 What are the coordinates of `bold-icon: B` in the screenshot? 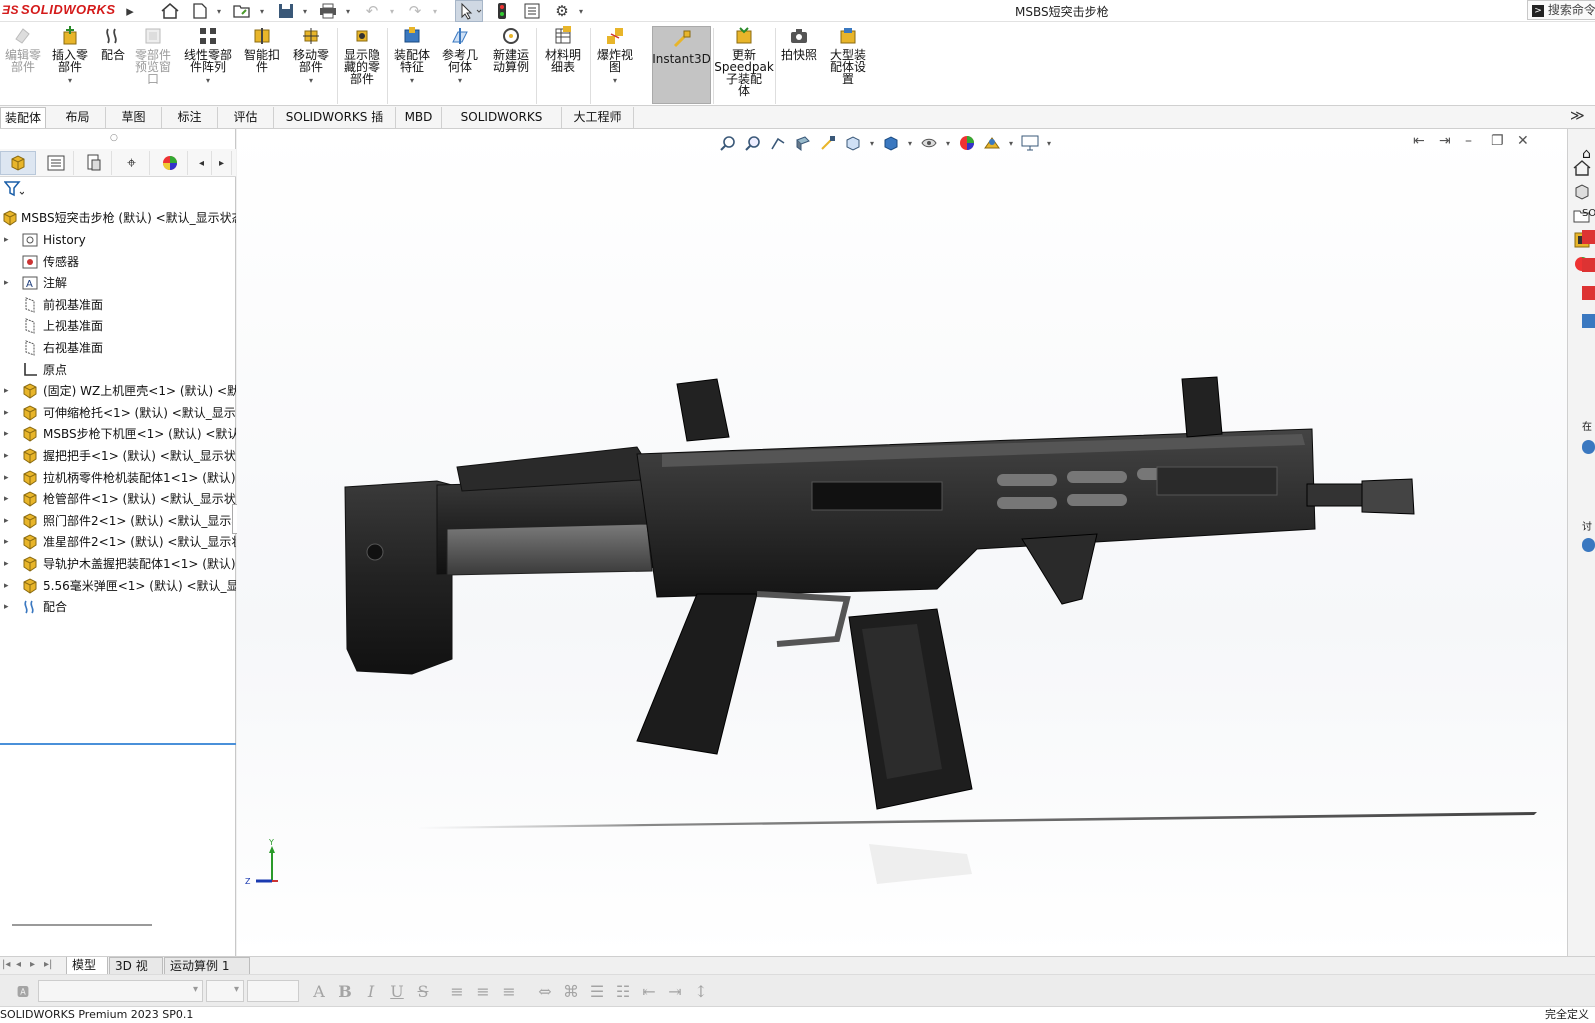 It's located at (345, 991).